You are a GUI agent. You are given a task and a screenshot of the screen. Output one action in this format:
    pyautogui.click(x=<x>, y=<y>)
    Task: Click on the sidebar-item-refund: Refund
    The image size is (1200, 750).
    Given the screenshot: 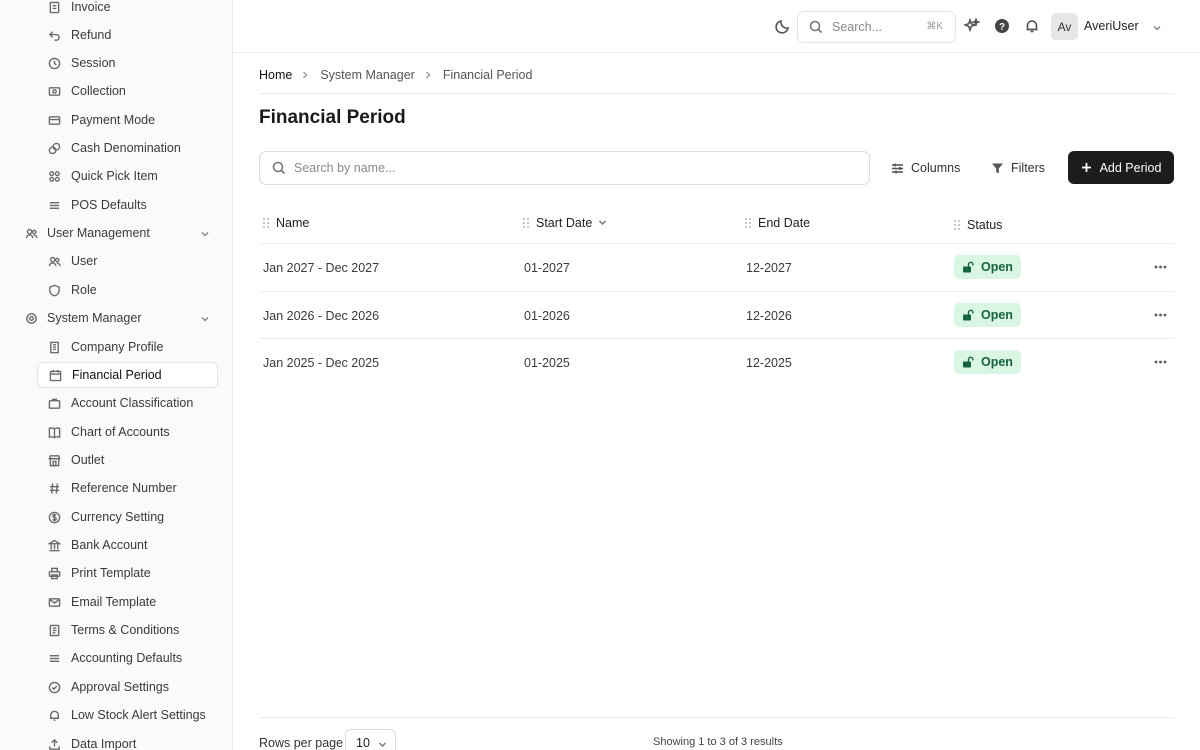 What is the action you would take?
    pyautogui.click(x=127, y=35)
    